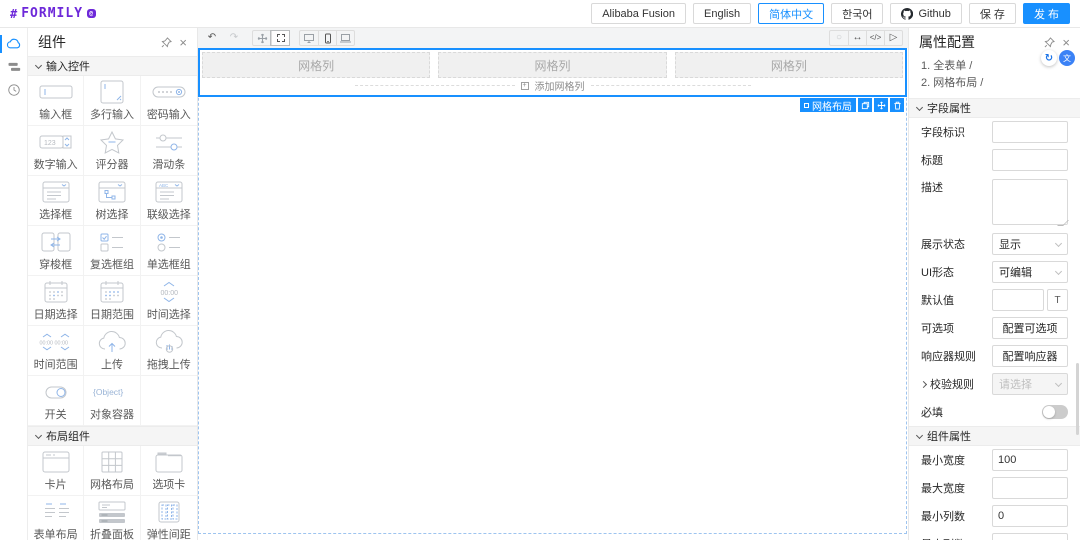 The width and height of the screenshot is (1080, 540). I want to click on preview-play-icon: ▷, so click(893, 38).